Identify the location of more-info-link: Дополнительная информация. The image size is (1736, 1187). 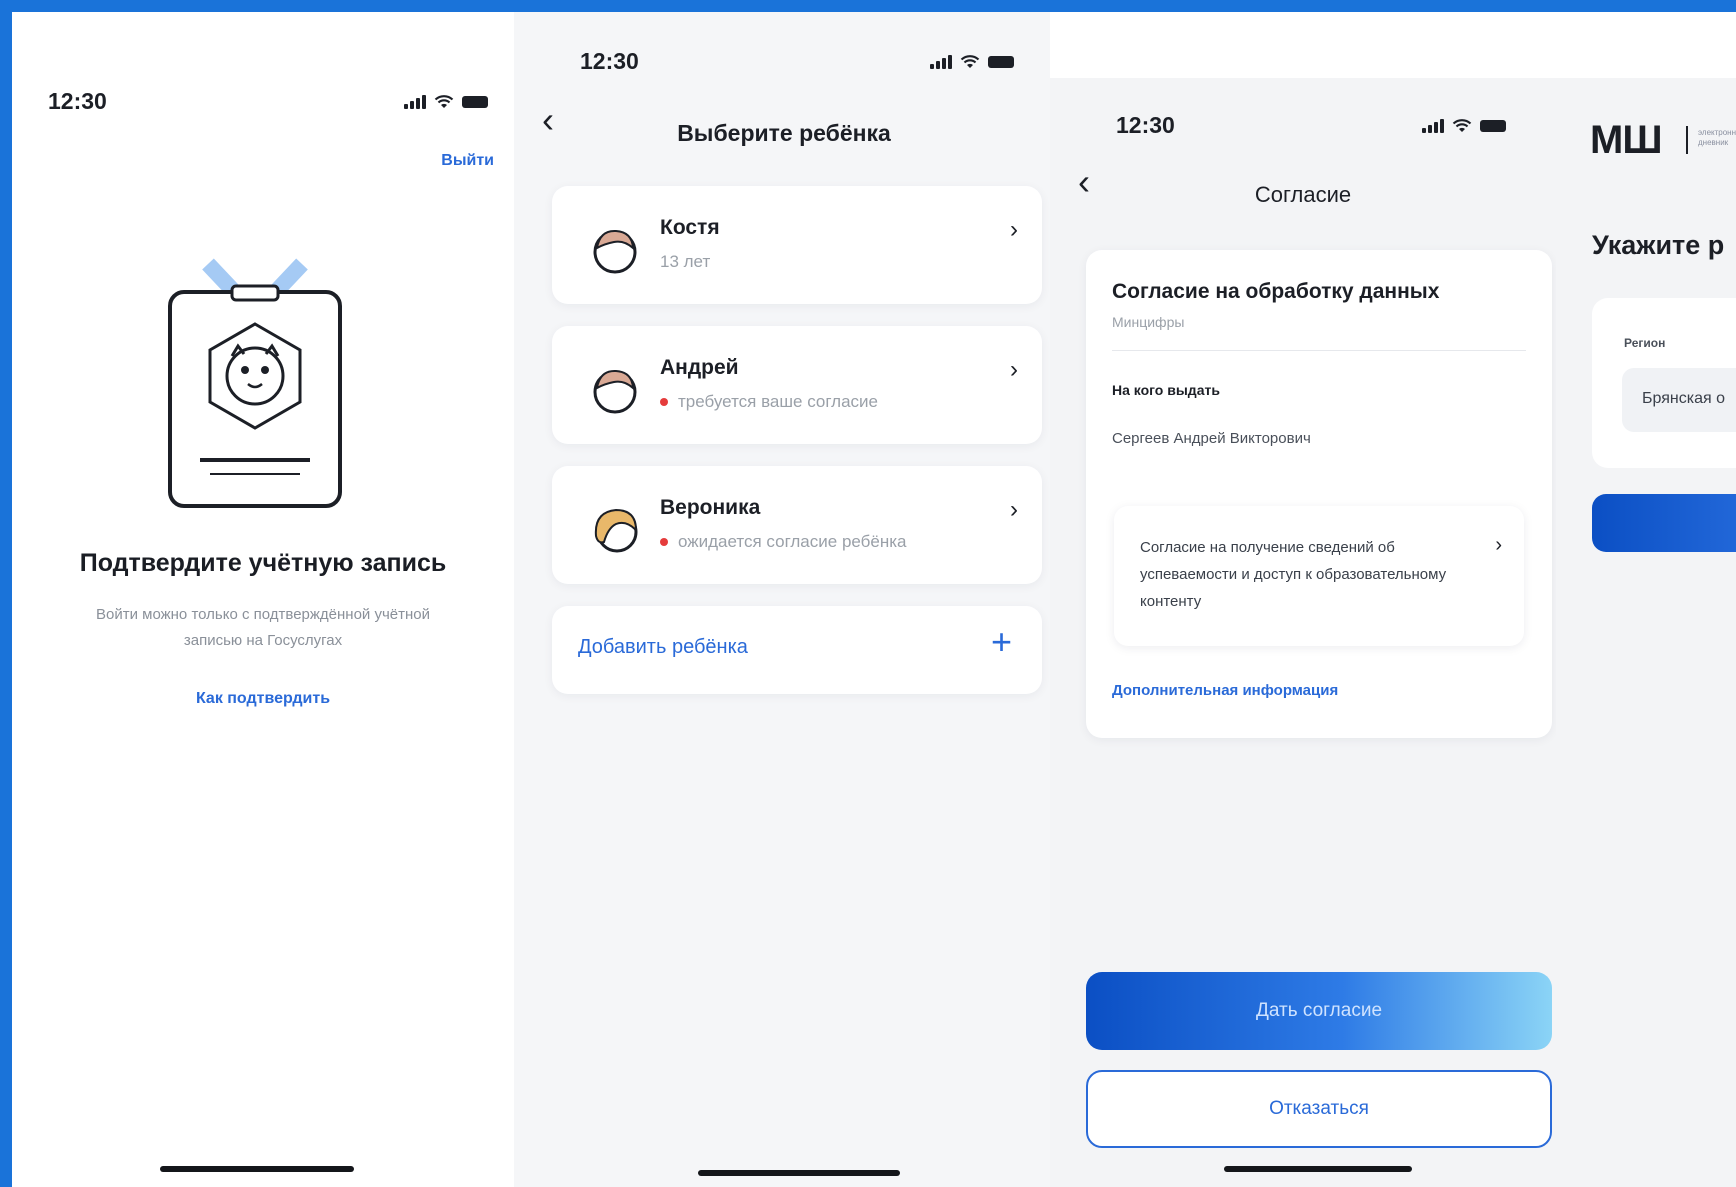
(1225, 690).